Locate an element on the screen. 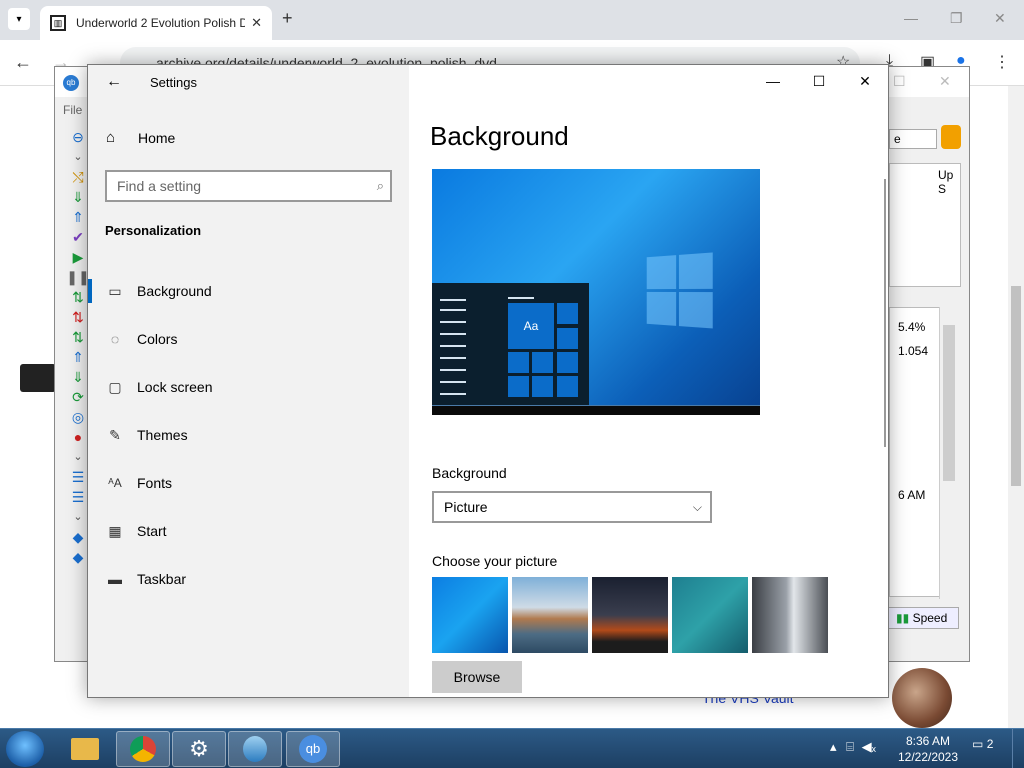  nav-item-taskbar: ▬ Taskbar is located at coordinates (248, 579).